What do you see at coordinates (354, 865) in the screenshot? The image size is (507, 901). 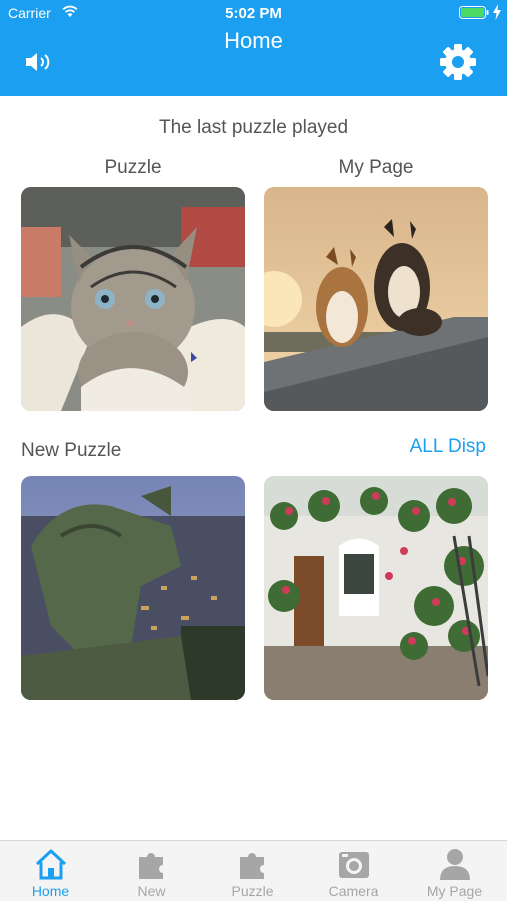 I see `camera-icon` at bounding box center [354, 865].